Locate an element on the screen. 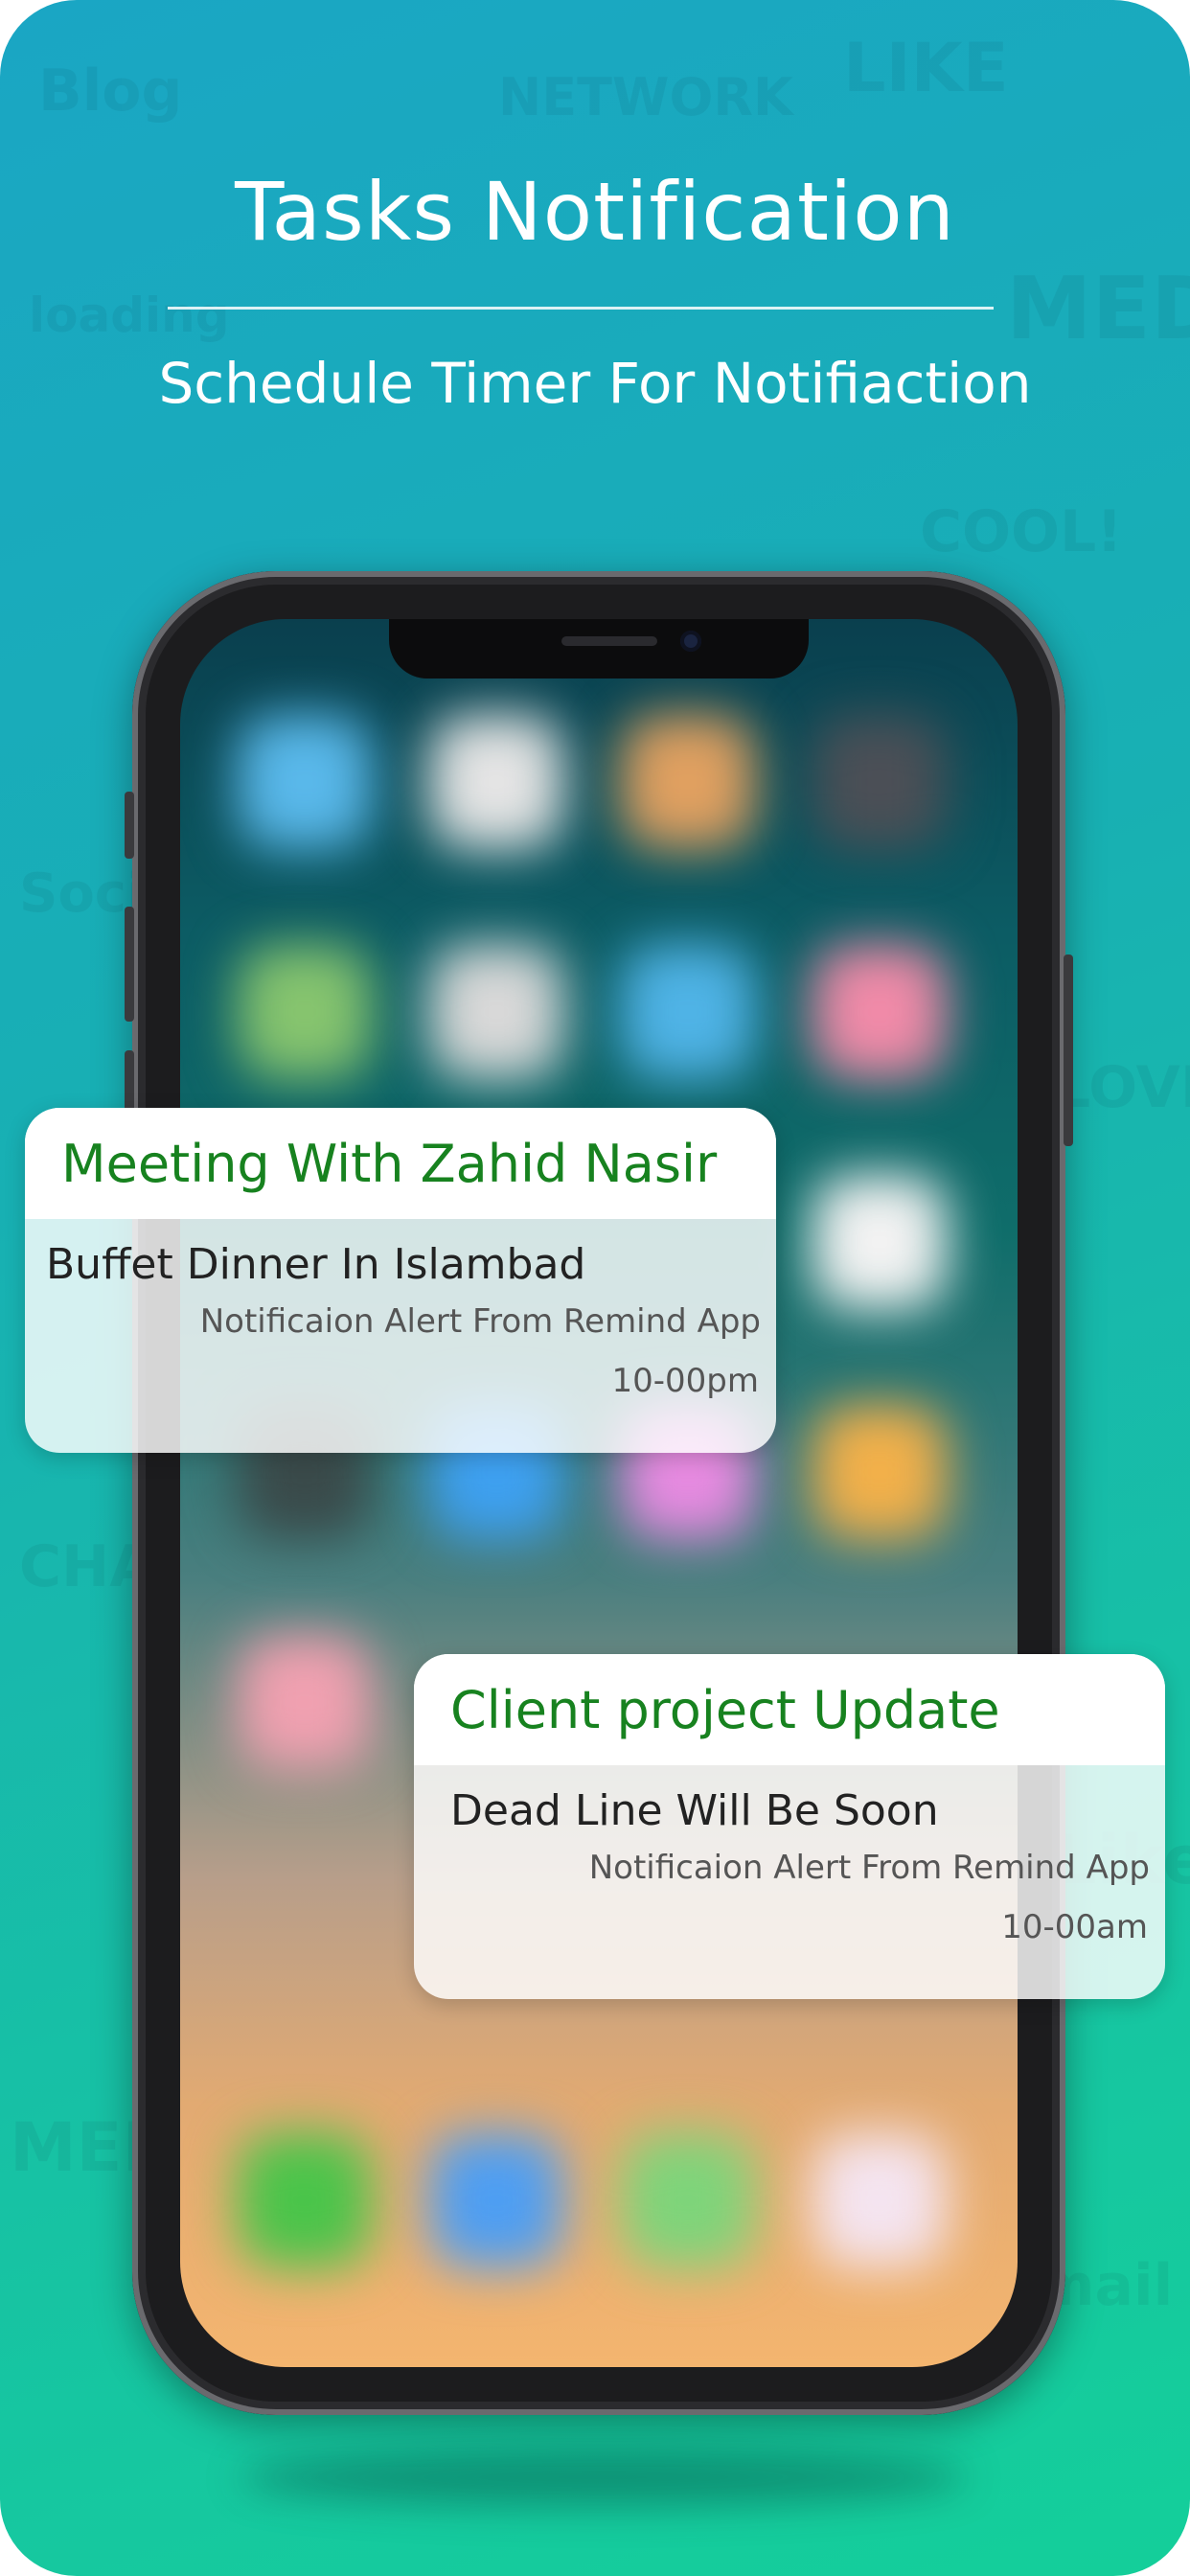 This screenshot has height=2576, width=1190. notification-time: 10-00pm is located at coordinates (685, 1381).